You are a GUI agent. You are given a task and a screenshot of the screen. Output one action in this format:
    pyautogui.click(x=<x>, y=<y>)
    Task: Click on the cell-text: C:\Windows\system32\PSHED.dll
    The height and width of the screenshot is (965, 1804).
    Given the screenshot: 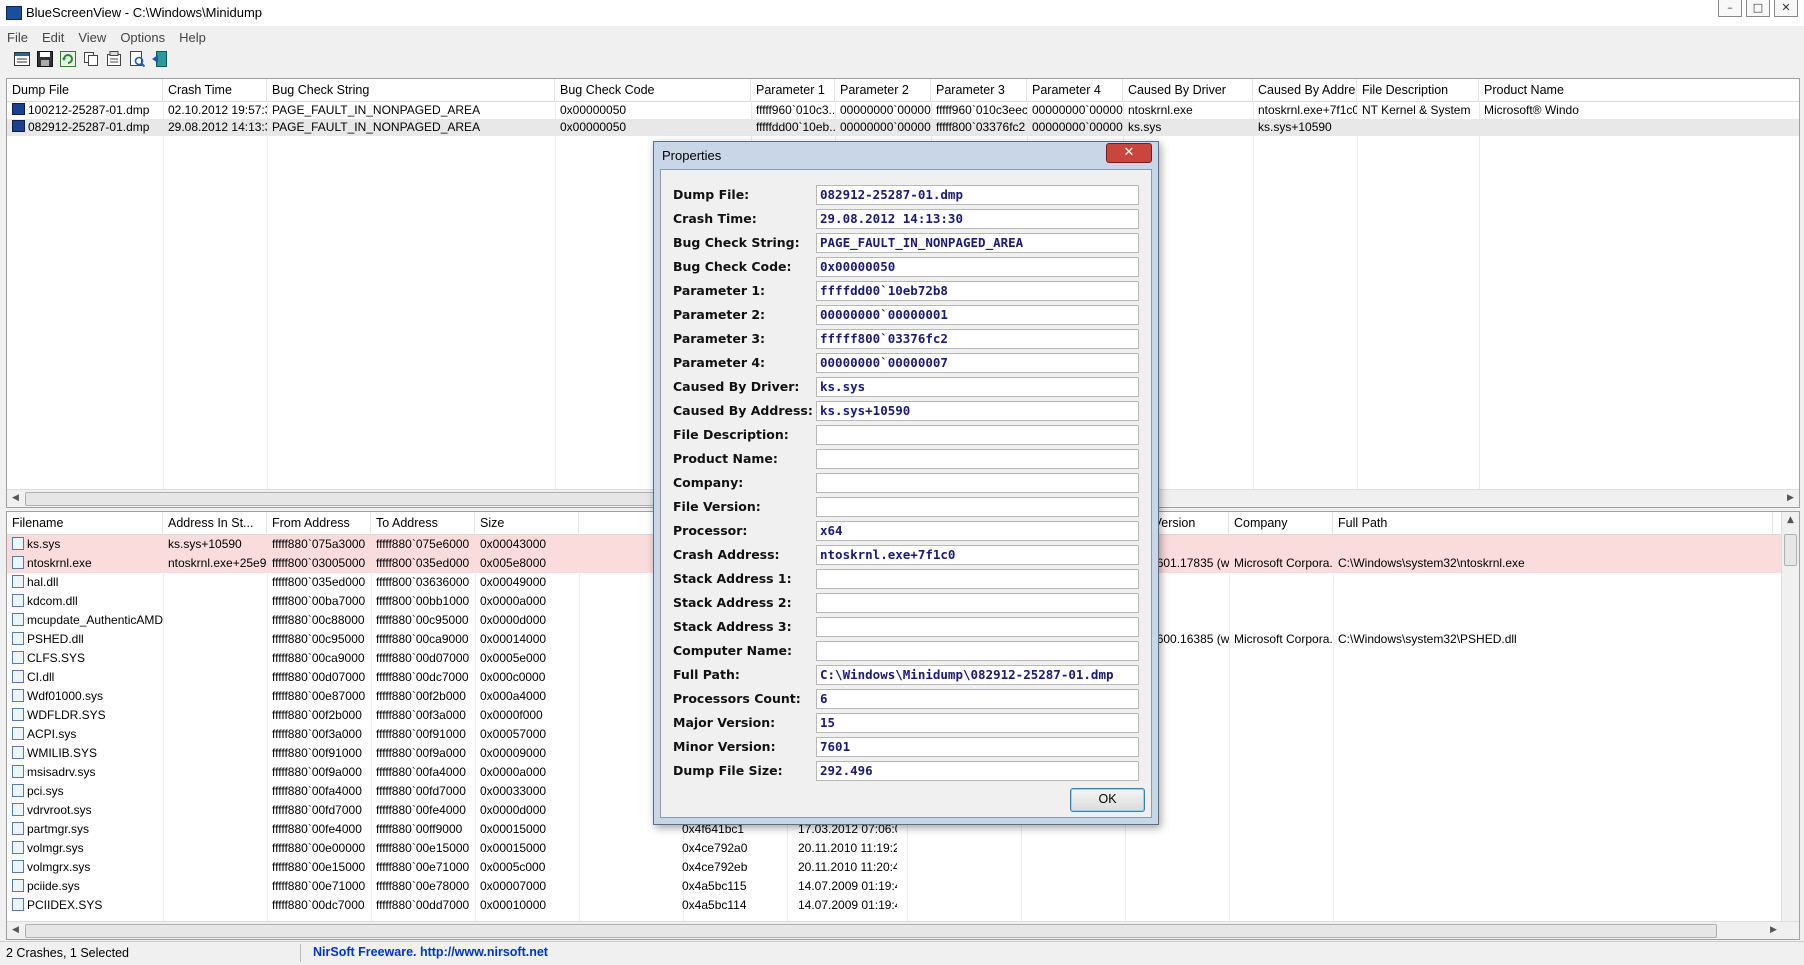 What is the action you would take?
    pyautogui.click(x=1427, y=639)
    